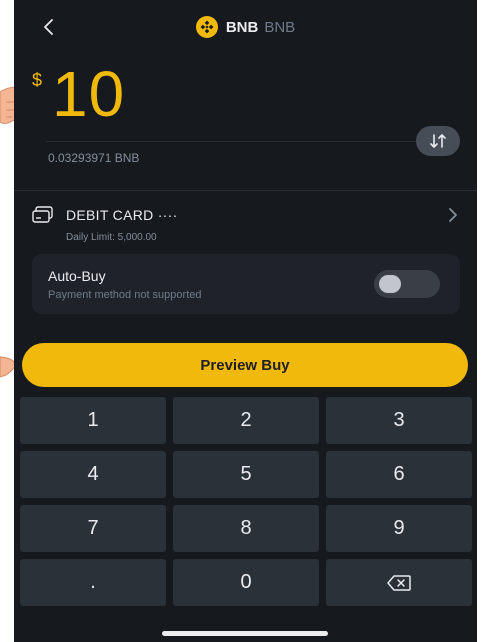 The height and width of the screenshot is (642, 483). I want to click on divider, so click(245, 190).